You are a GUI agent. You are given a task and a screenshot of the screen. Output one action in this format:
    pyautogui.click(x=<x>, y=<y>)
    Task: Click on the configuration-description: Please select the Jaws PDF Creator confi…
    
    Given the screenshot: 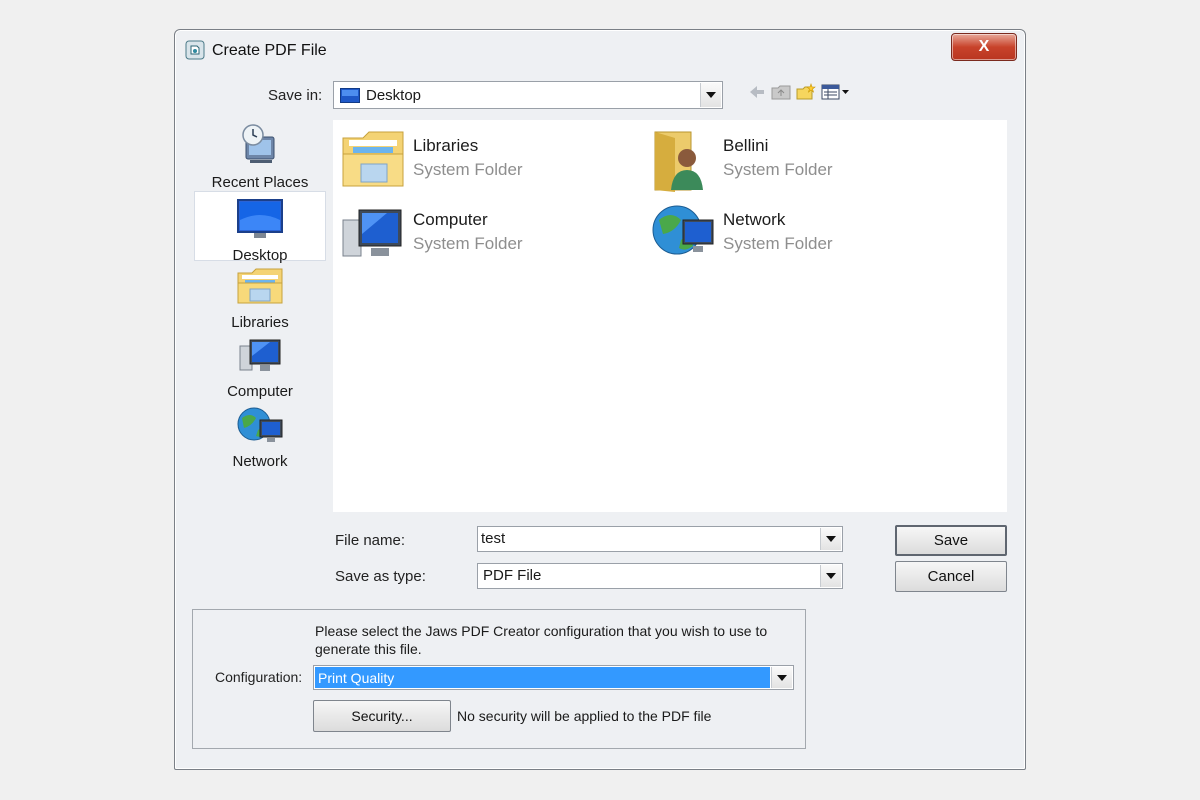 What is the action you would take?
    pyautogui.click(x=541, y=640)
    